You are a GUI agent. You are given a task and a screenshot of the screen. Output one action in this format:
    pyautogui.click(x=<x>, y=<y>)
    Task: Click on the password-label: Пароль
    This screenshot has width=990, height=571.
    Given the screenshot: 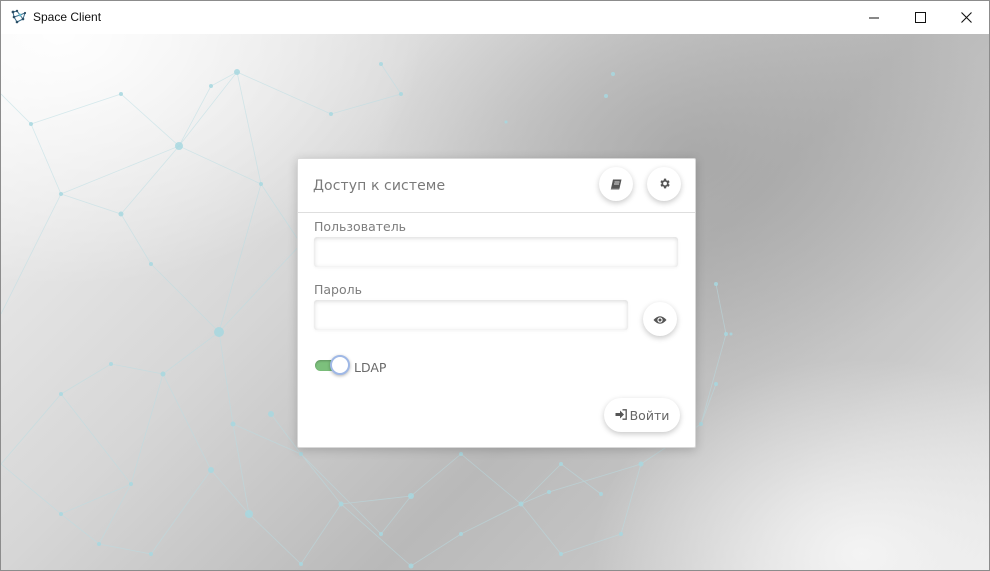 What is the action you would take?
    pyautogui.click(x=338, y=289)
    